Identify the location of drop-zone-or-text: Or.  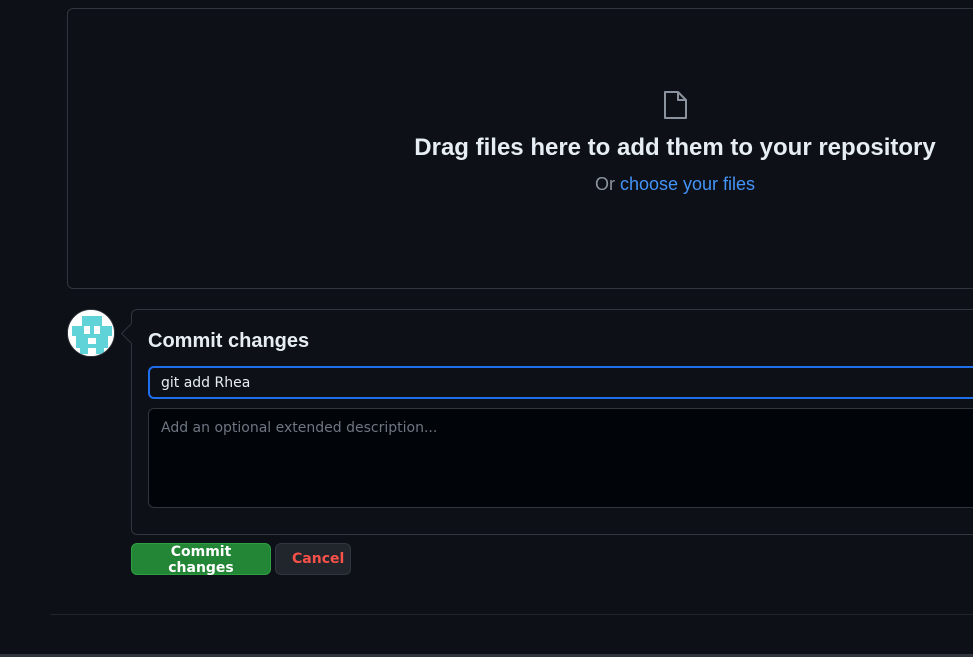
(607, 184).